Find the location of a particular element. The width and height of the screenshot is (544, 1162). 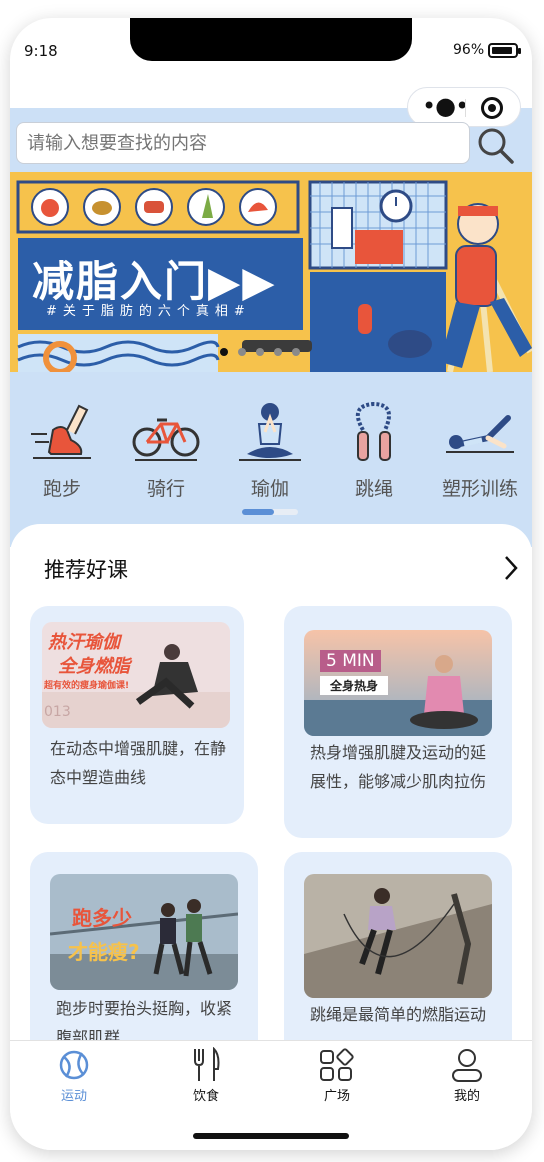

course-description: 跑步时要抬头挺胸，收紧腹部肌群 is located at coordinates (144, 1021).